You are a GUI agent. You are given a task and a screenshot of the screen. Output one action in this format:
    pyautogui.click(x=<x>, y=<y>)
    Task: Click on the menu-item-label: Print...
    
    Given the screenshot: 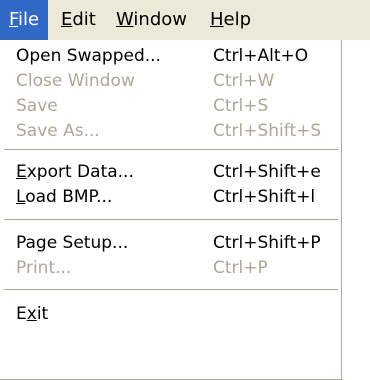 What is the action you would take?
    pyautogui.click(x=44, y=268)
    